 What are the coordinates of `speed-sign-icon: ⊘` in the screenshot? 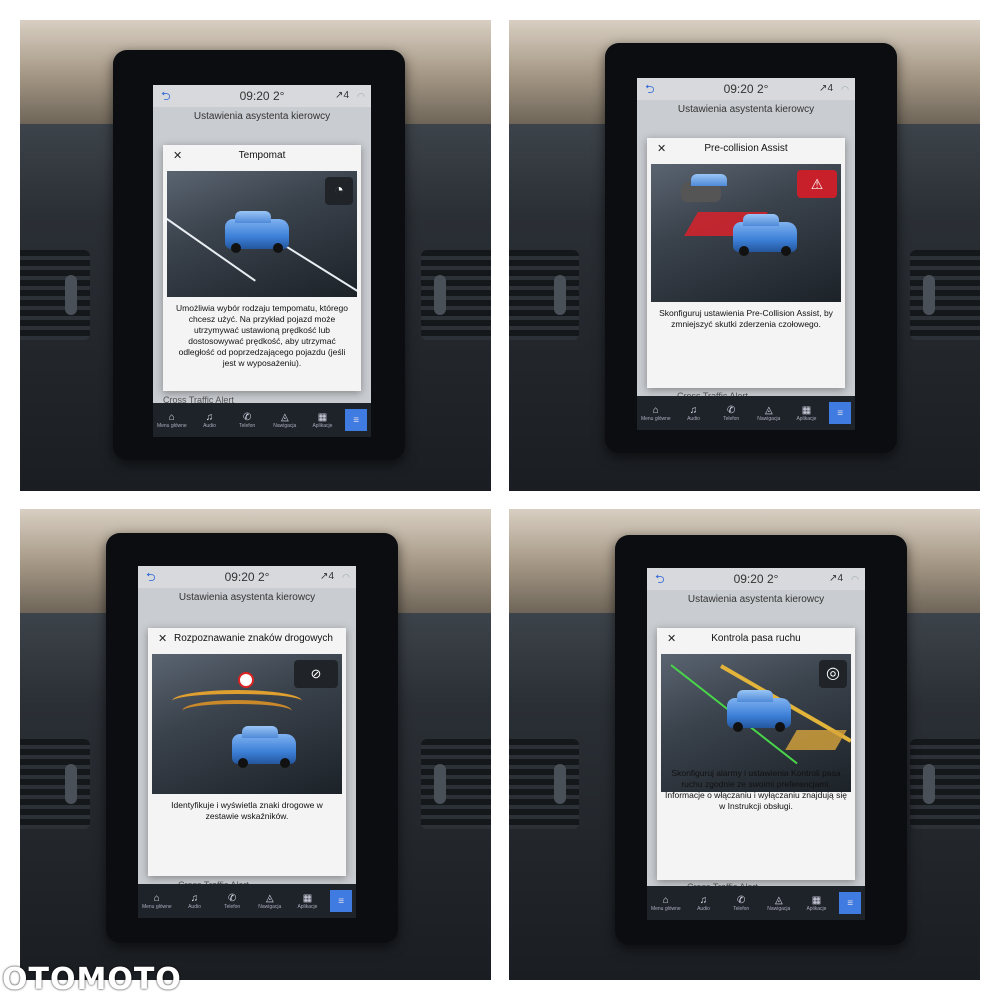 It's located at (316, 674).